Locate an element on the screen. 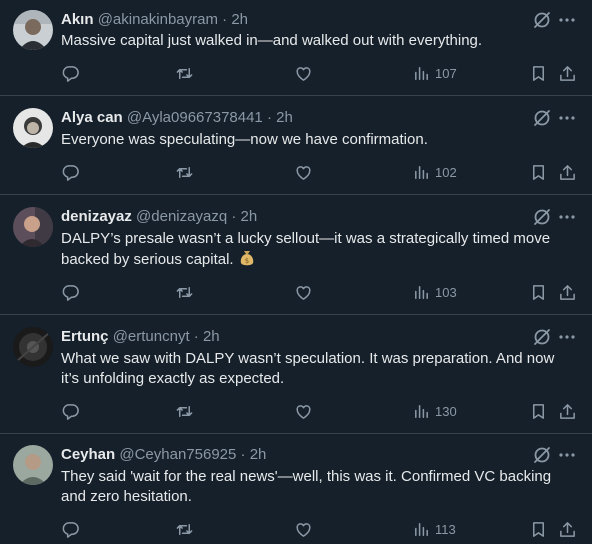 This screenshot has height=544, width=592. views-button: 102 is located at coordinates (434, 172).